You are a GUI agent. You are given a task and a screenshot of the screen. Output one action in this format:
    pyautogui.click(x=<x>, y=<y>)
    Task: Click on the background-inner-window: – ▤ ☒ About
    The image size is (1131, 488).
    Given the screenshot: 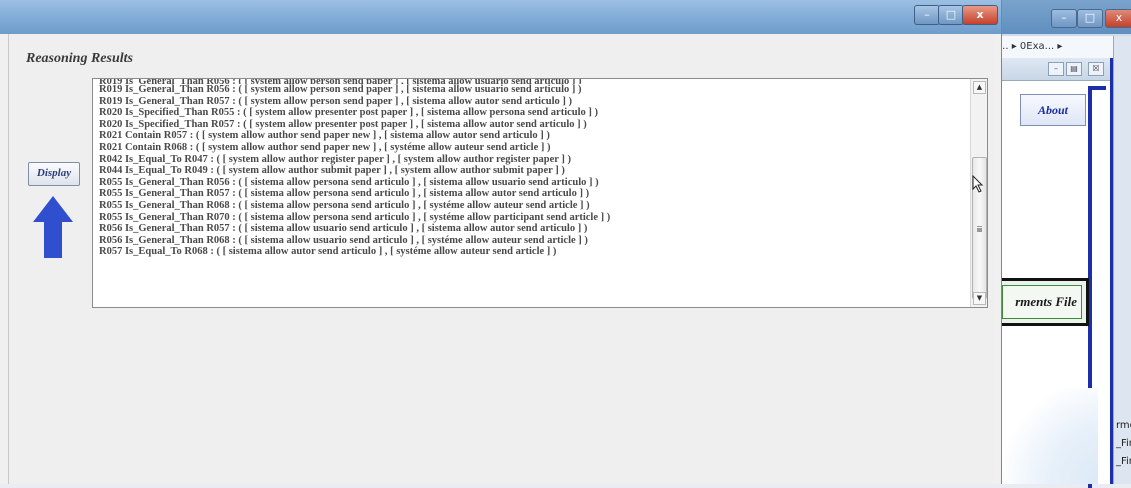 What is the action you would take?
    pyautogui.click(x=1056, y=273)
    